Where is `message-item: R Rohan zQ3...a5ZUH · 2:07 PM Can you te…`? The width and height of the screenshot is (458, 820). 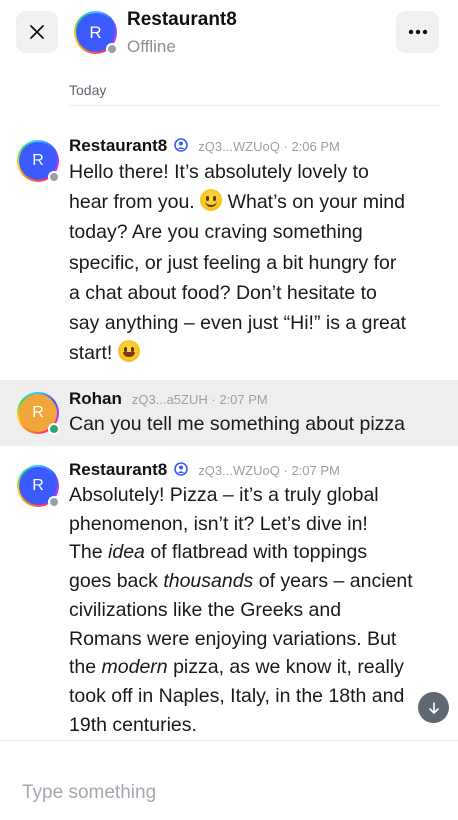
message-item: R Rohan zQ3...a5ZUH · 2:07 PM Can you te… is located at coordinates (229, 413).